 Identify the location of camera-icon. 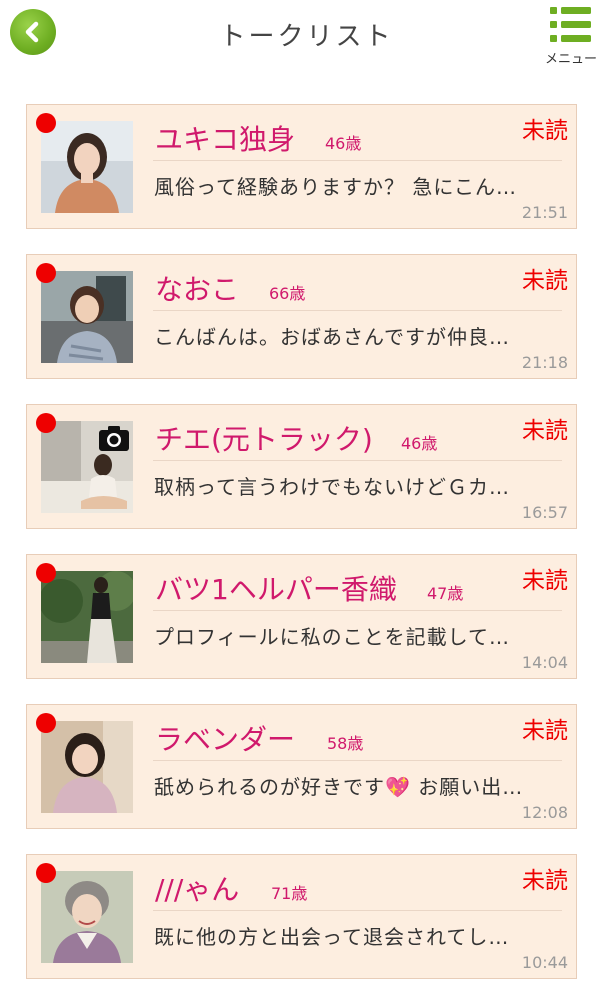
(114, 438).